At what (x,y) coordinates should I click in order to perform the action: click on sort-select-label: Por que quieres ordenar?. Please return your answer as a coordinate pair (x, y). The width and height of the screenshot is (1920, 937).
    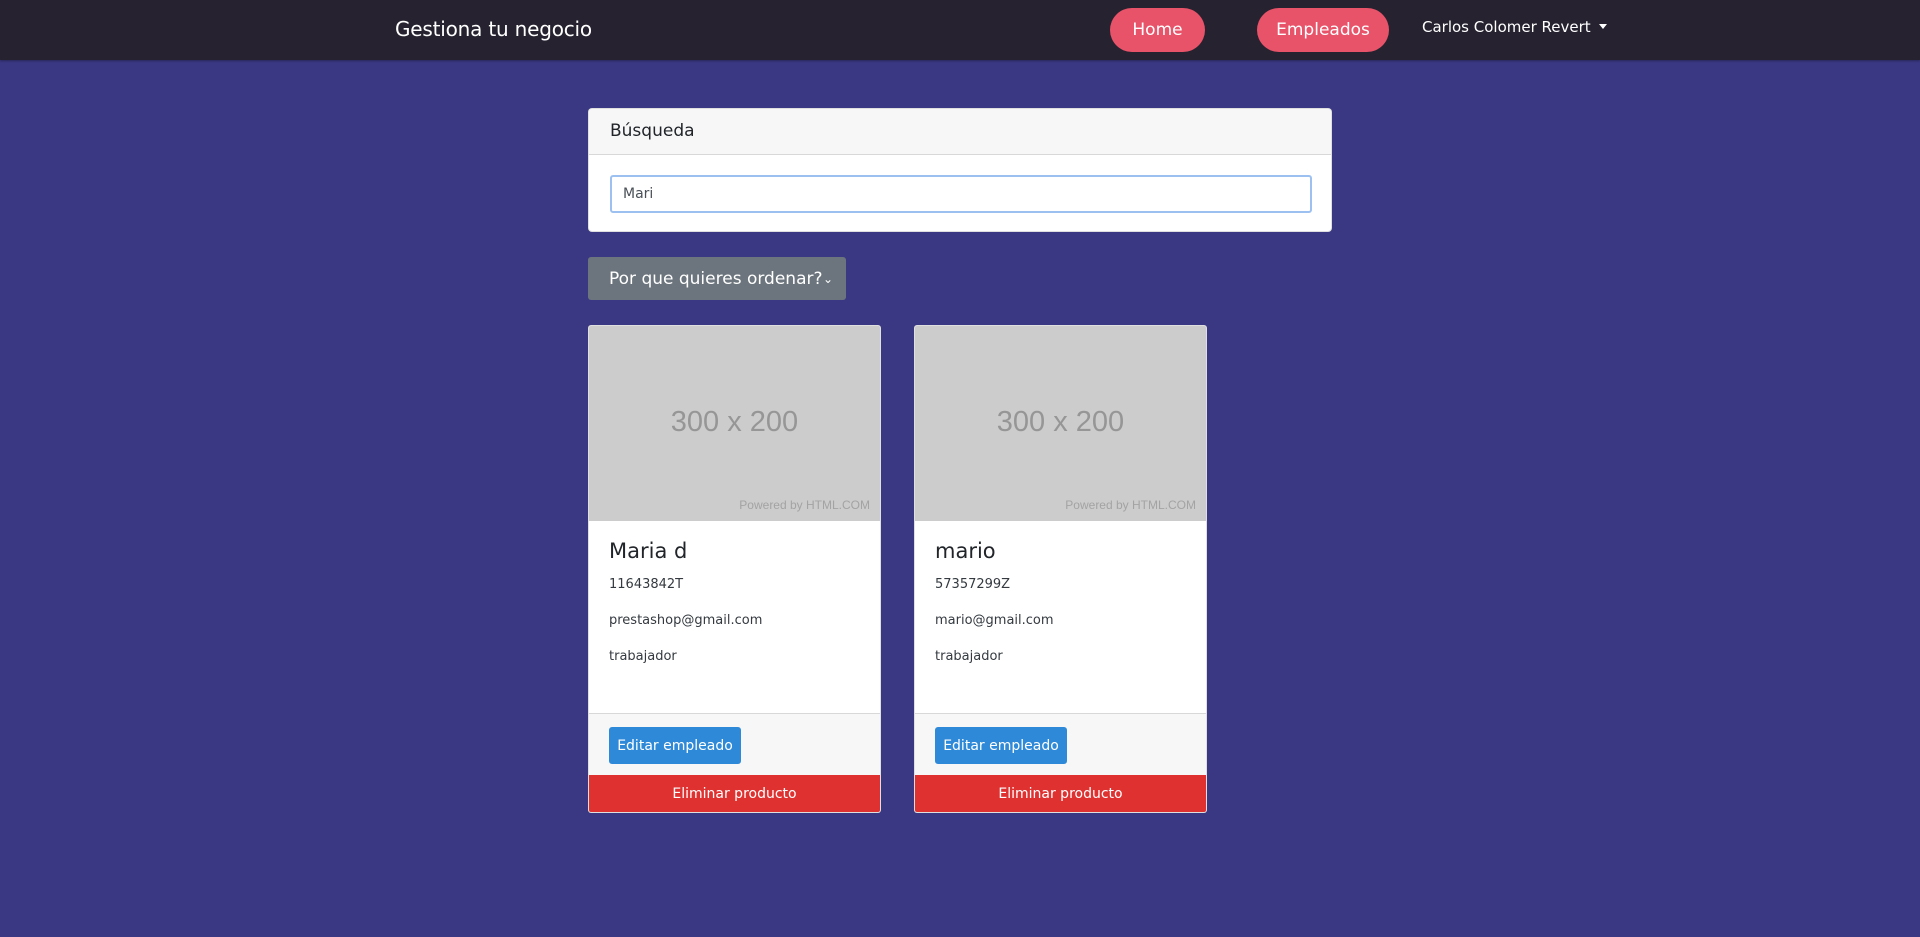
    Looking at the image, I should click on (716, 278).